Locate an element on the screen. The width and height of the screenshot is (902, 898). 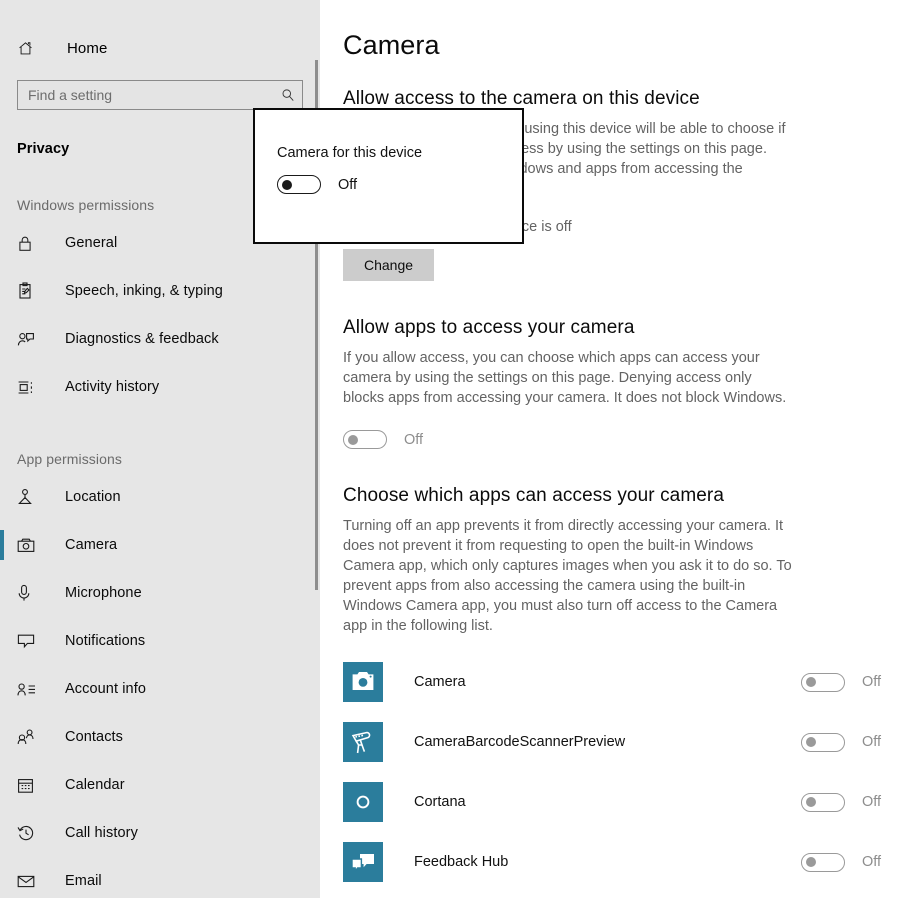
account-info-icon is located at coordinates (28, 689).